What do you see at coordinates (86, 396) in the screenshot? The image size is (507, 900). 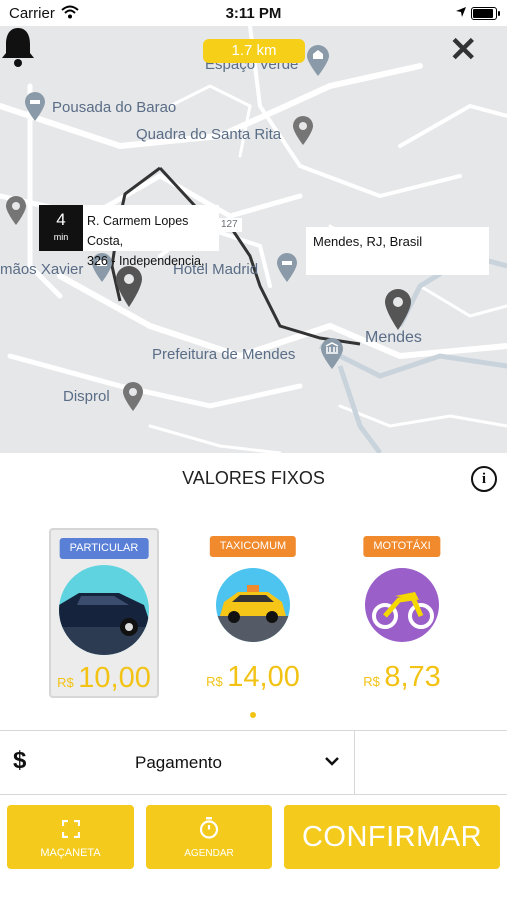 I see `place-label: Disprol` at bounding box center [86, 396].